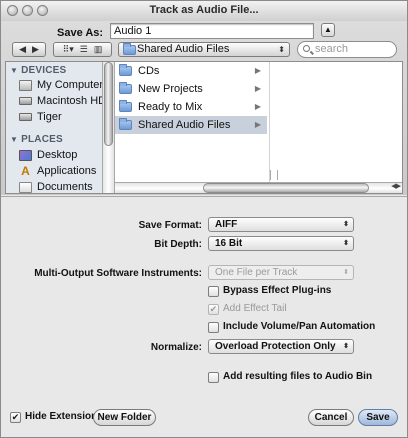  I want to click on column-item-new-projects: New Projects ▶, so click(191, 89).